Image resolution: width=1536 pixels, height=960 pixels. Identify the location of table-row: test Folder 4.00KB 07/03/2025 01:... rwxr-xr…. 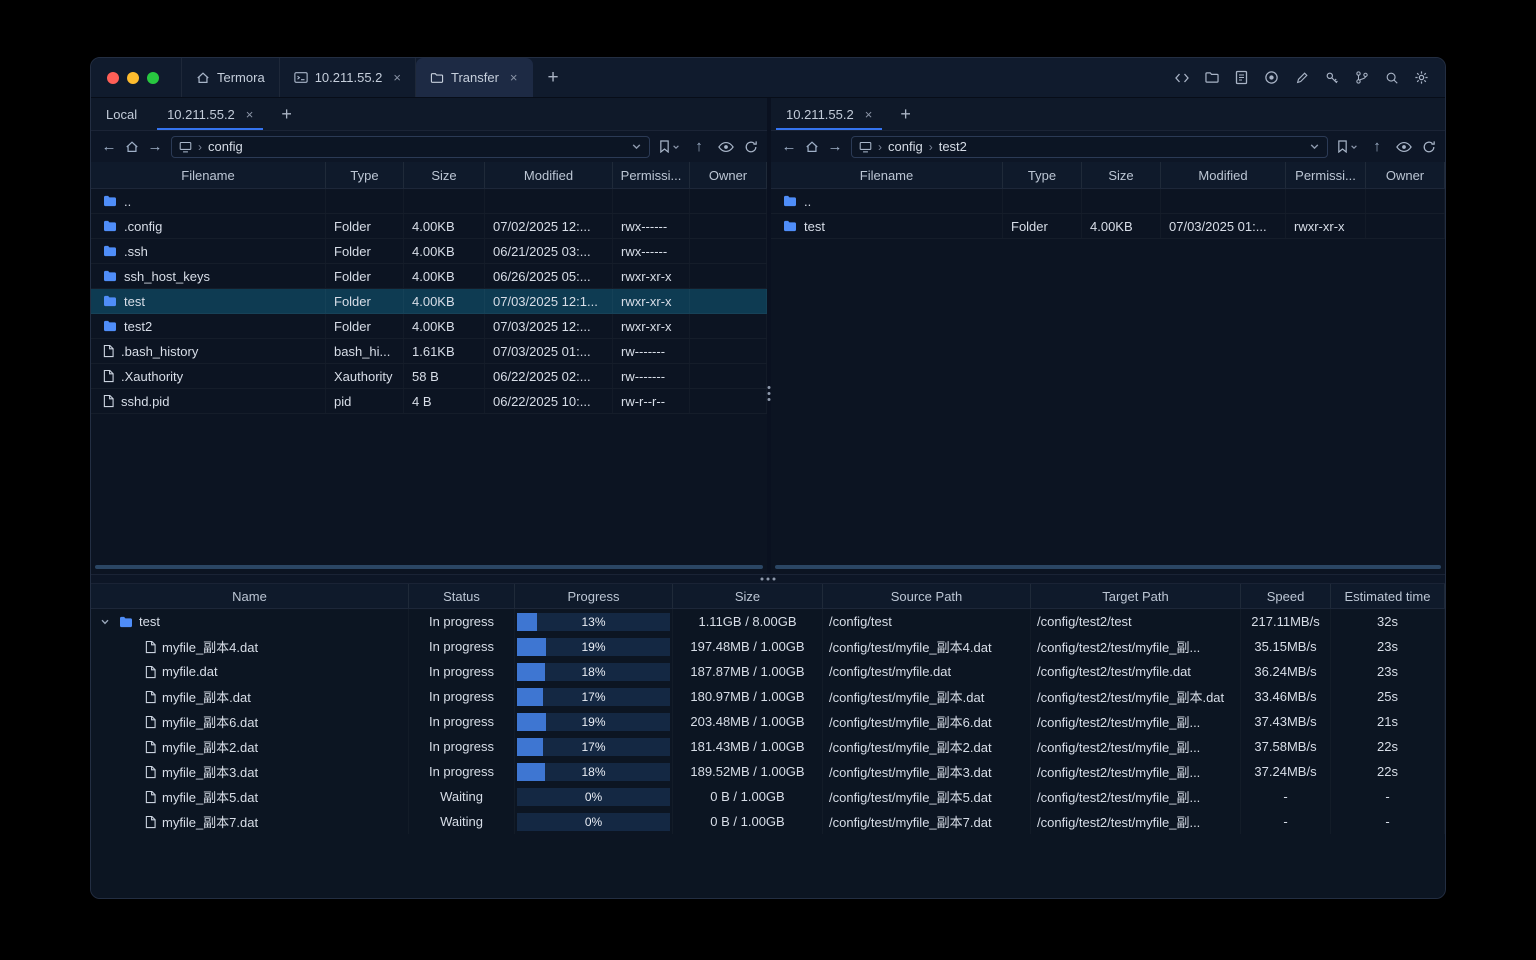
(1108, 226).